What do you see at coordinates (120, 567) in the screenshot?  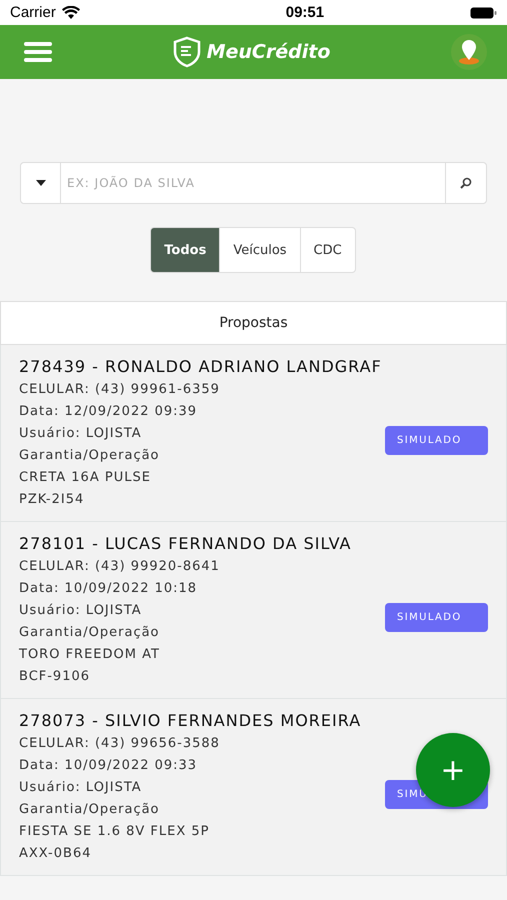 I see `phone-text: CELULAR: (43) 99920-8641` at bounding box center [120, 567].